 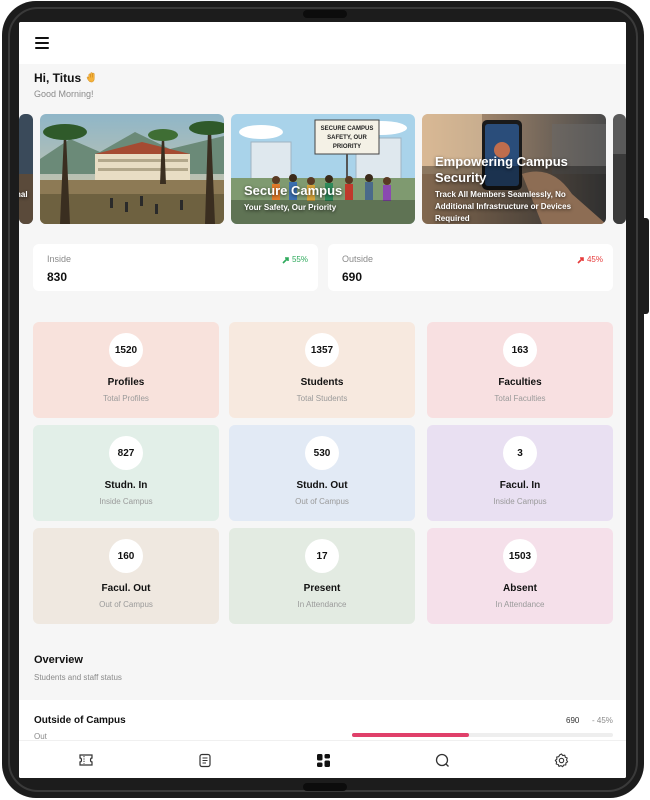 What do you see at coordinates (126, 576) in the screenshot?
I see `metric-tile: 160 Facul. Out Out of Campus` at bounding box center [126, 576].